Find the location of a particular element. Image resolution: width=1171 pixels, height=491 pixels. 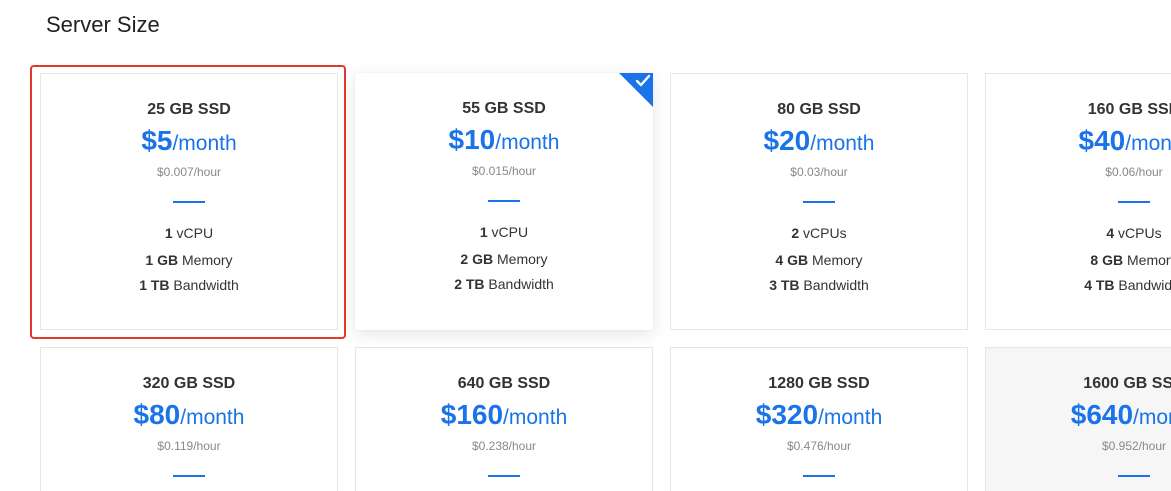

plan-price: $5/month is located at coordinates (189, 143).